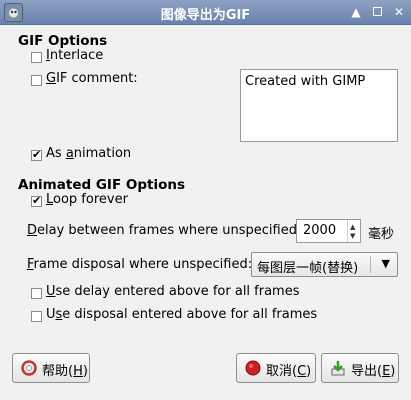 The width and height of the screenshot is (411, 400). I want to click on help-label-post: ), so click(85, 371).